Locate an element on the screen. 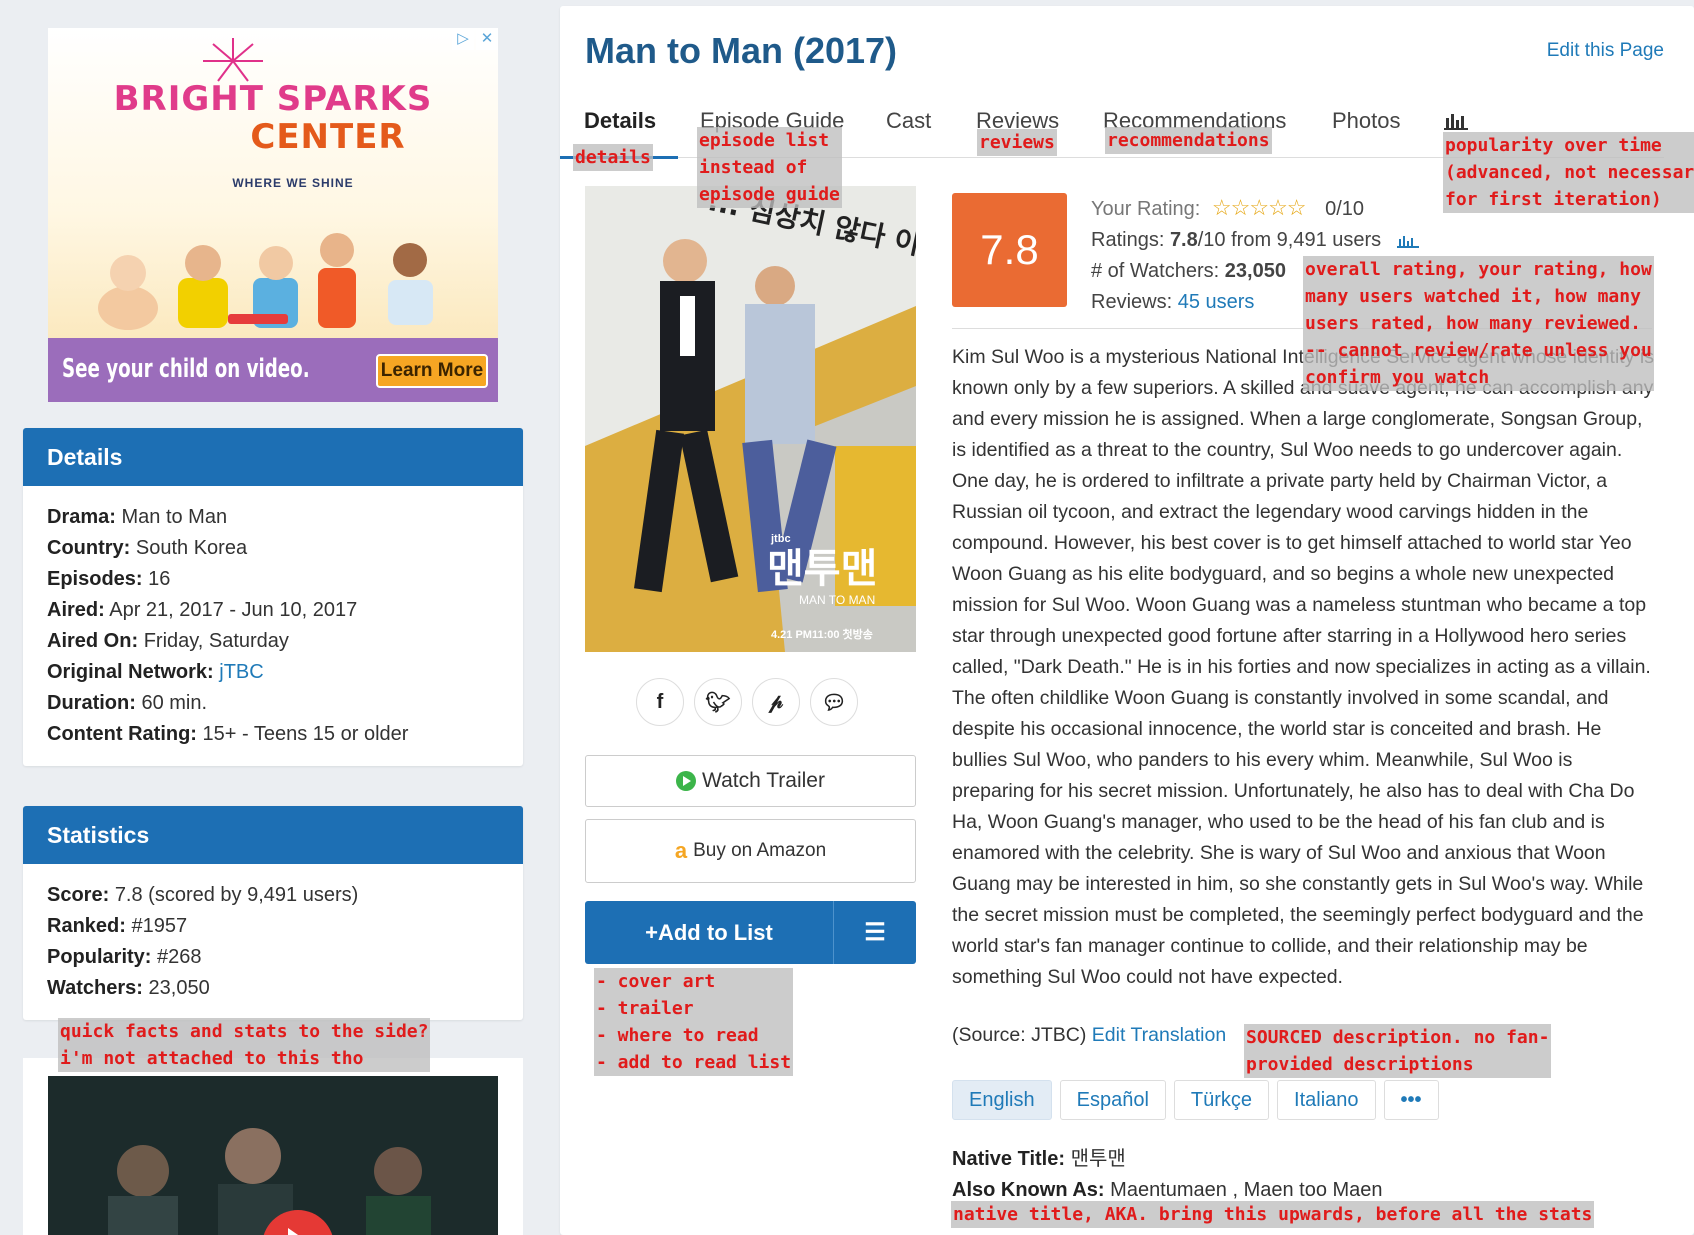  poster-date: 4.21 PM11:00 첫방송 is located at coordinates (822, 634).